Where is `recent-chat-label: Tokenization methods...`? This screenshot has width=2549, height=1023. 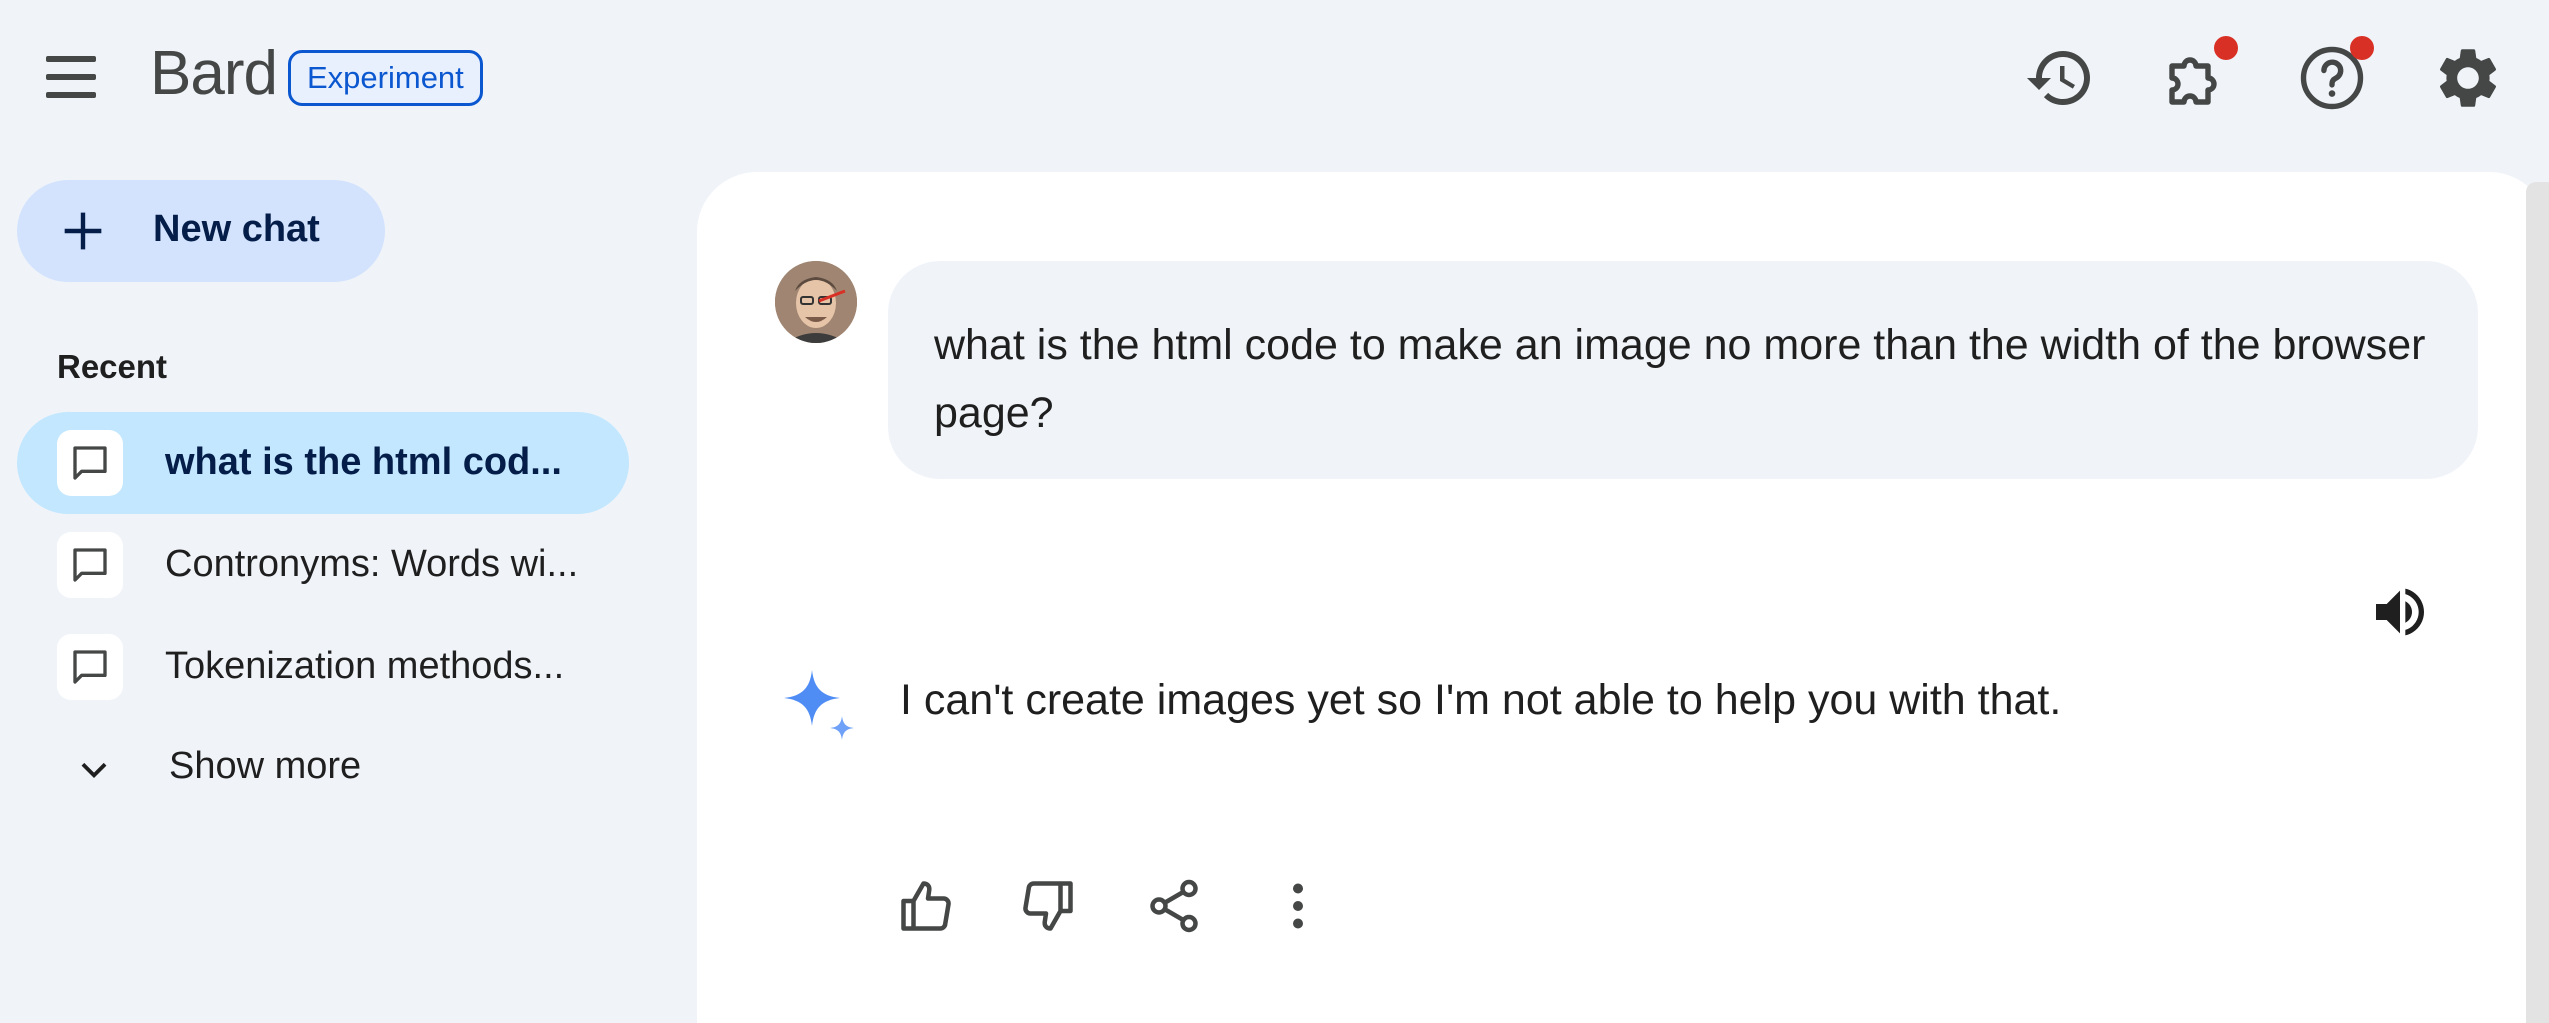
recent-chat-label: Tokenization methods... is located at coordinates (365, 666).